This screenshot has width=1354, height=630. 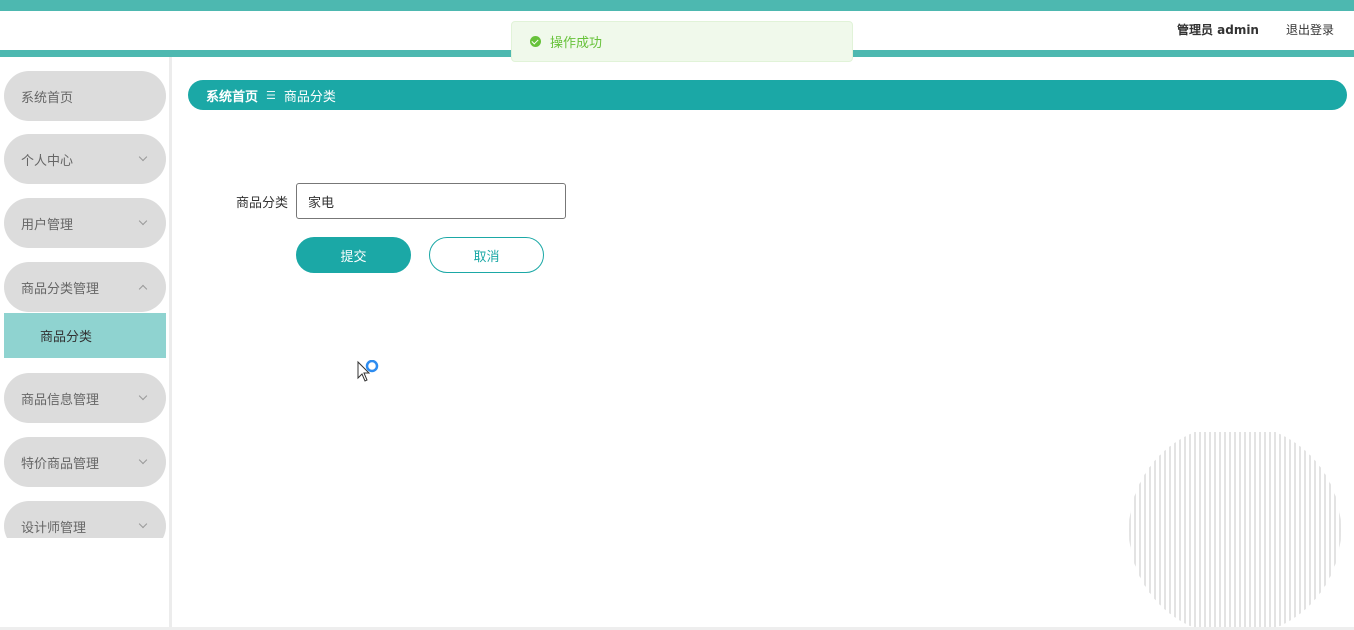 I want to click on sidebar-subitem-category: 商品分类, so click(x=85, y=335).